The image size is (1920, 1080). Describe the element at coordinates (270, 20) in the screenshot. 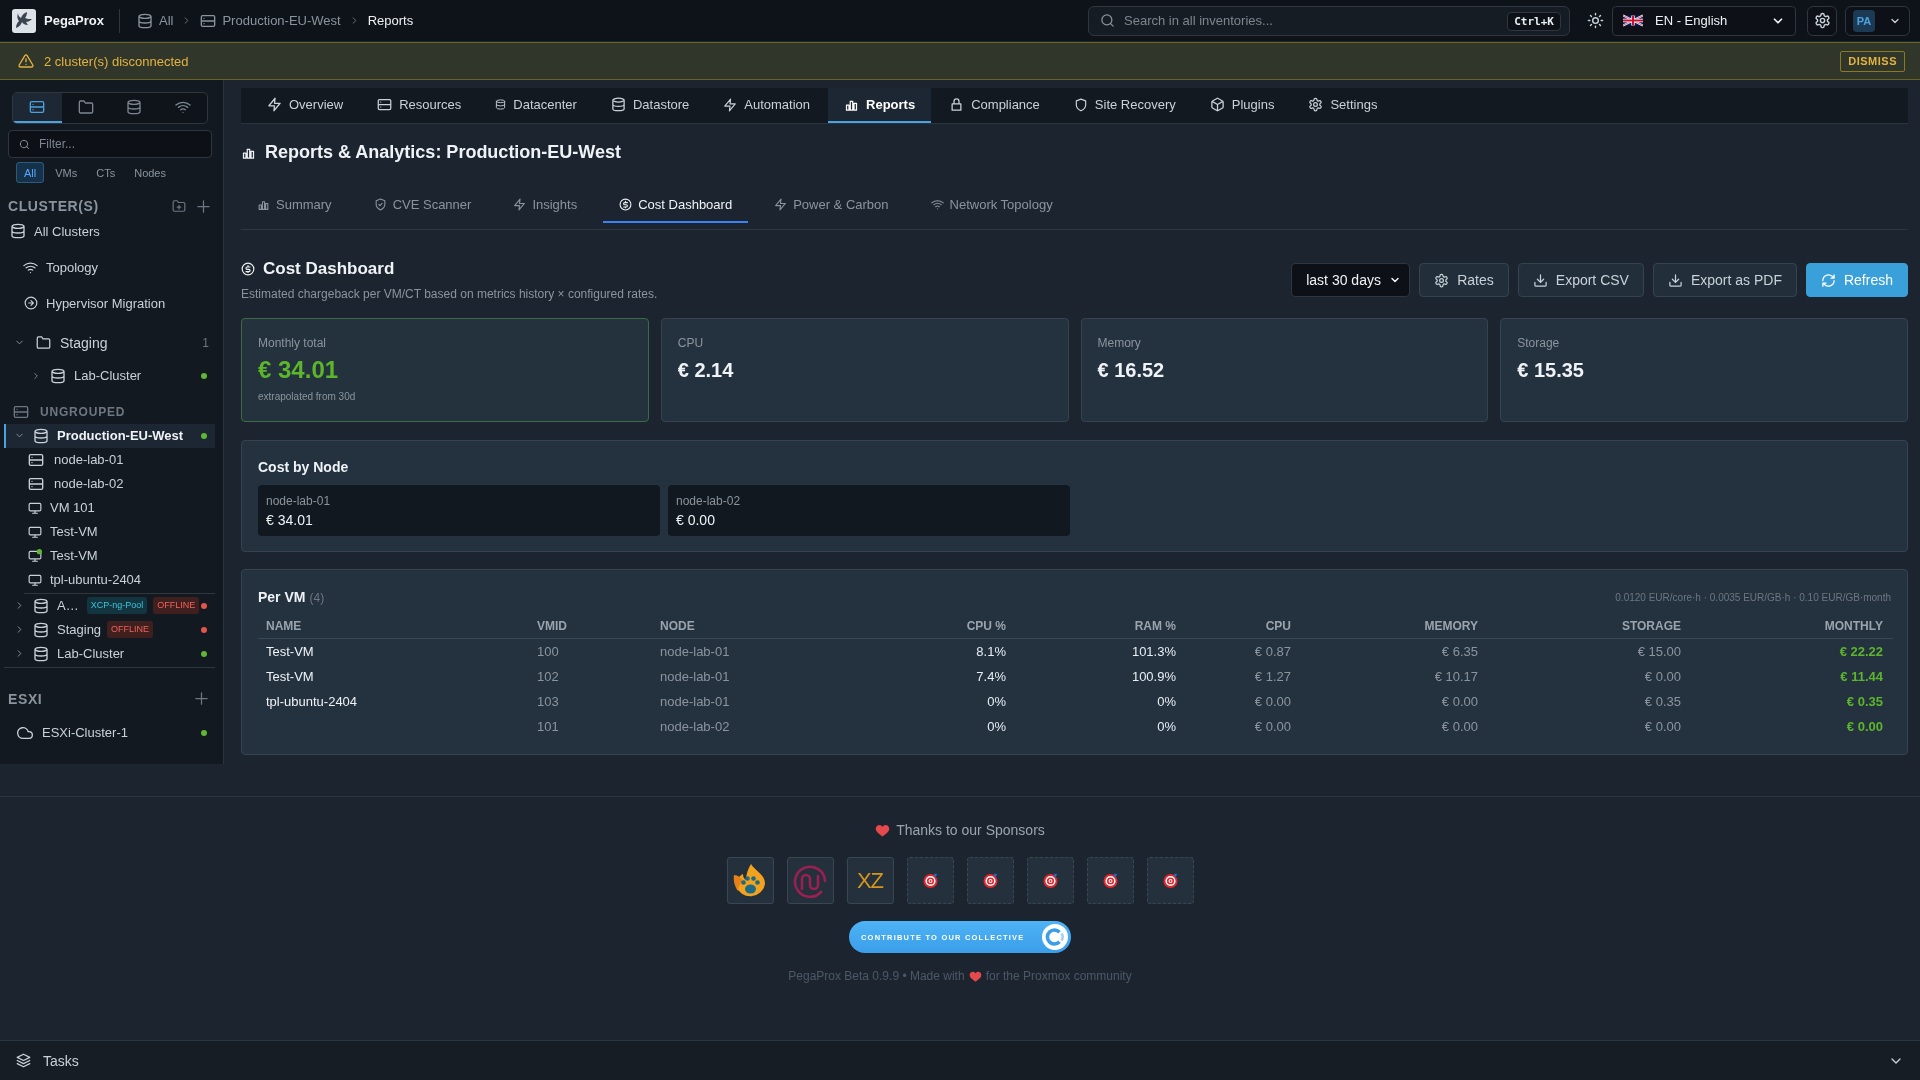

I see `breadcrumb-link: Production-EU-West` at that location.